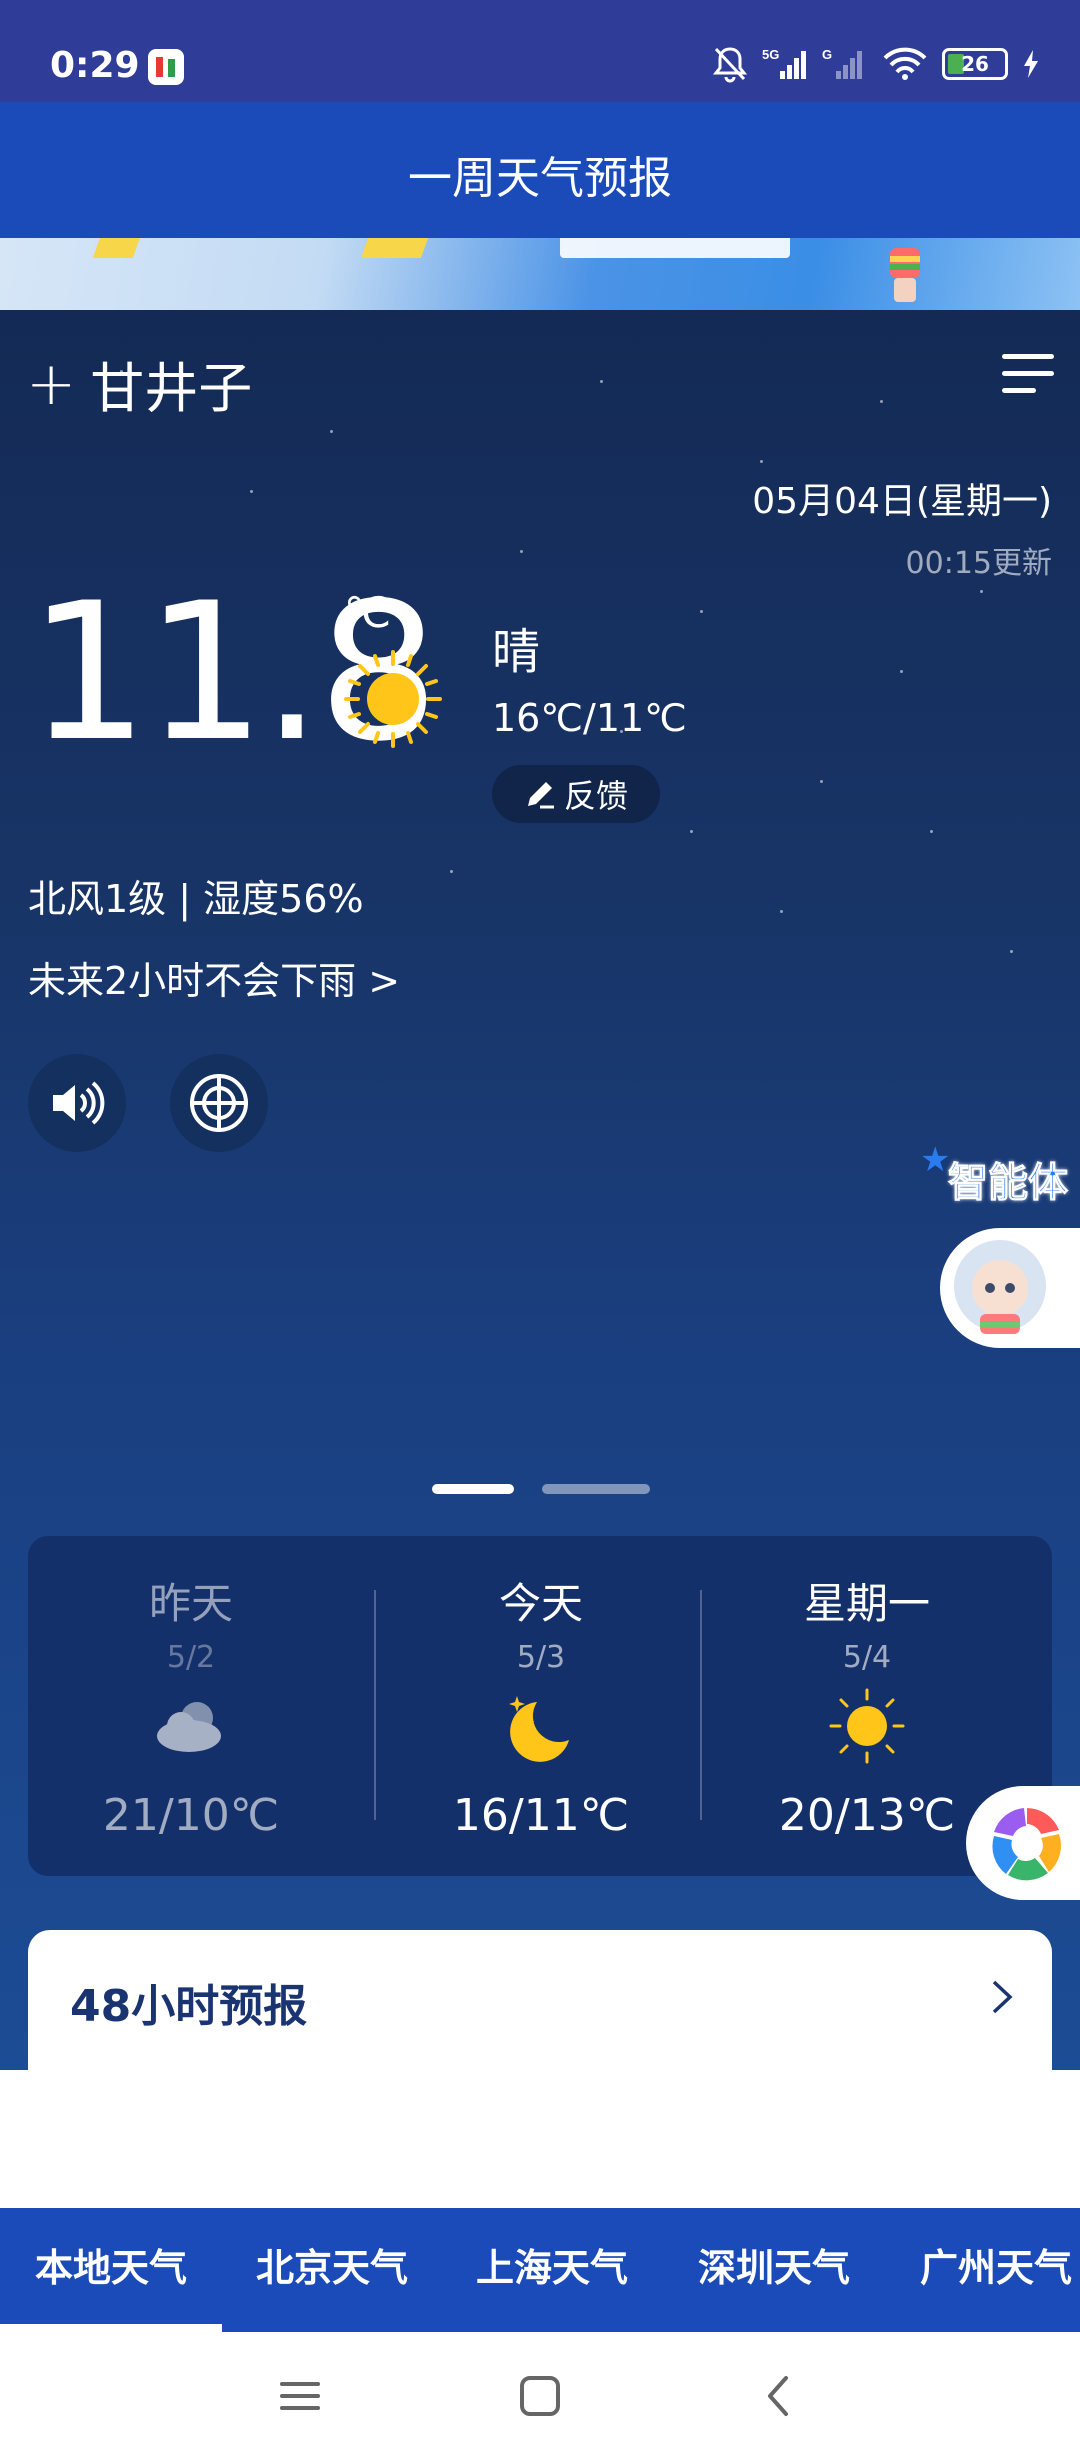 This screenshot has width=1080, height=2460. Describe the element at coordinates (866, 1603) in the screenshot. I see `day-name: 星期一` at that location.